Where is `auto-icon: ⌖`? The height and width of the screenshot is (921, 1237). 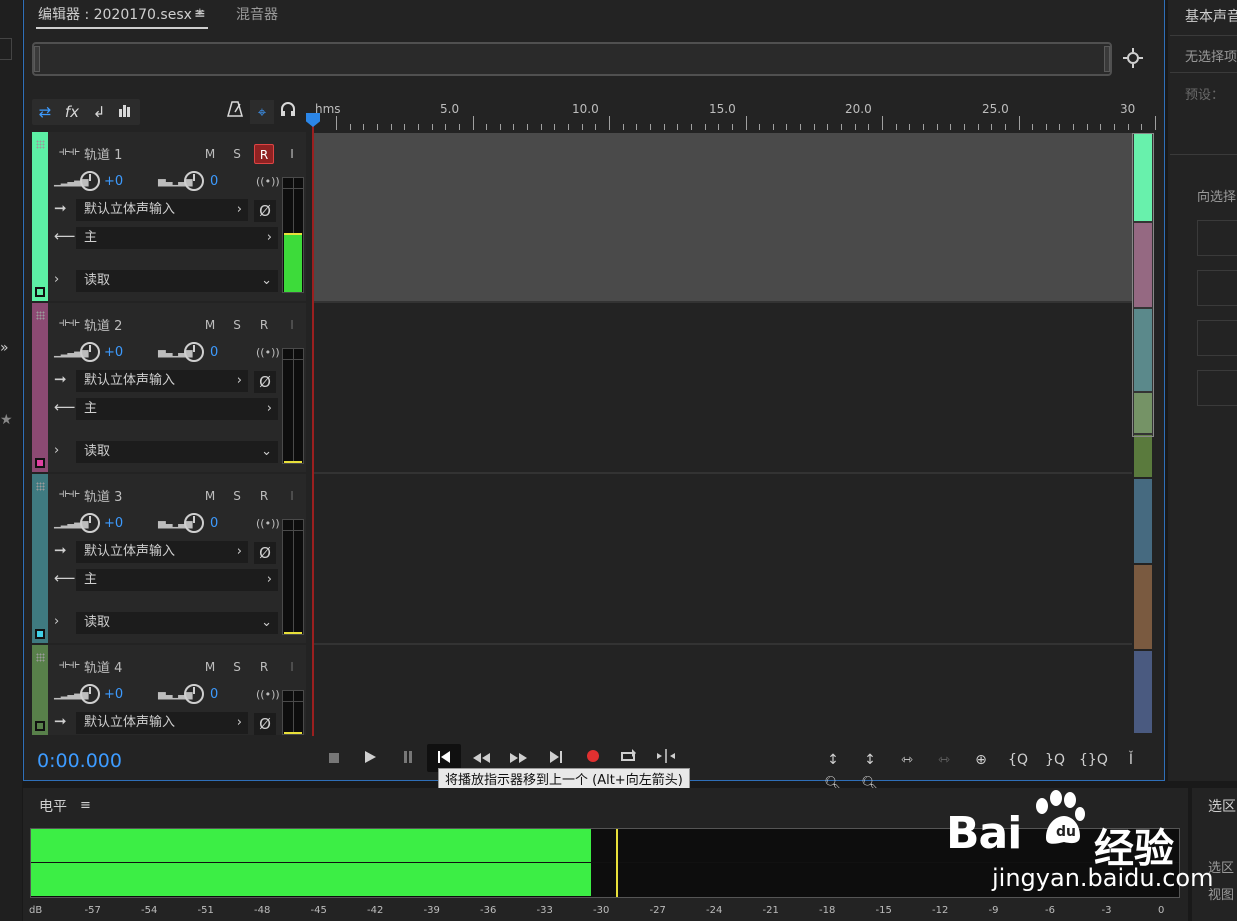 auto-icon: ⌖ is located at coordinates (262, 112).